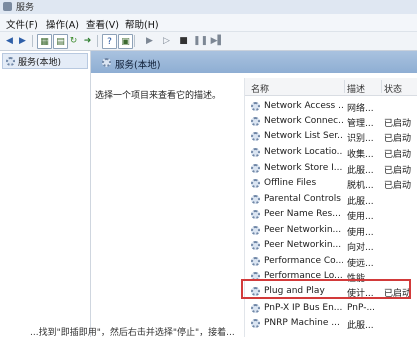  Describe the element at coordinates (149, 40) in the screenshot. I see `play-icon: ▶` at that location.